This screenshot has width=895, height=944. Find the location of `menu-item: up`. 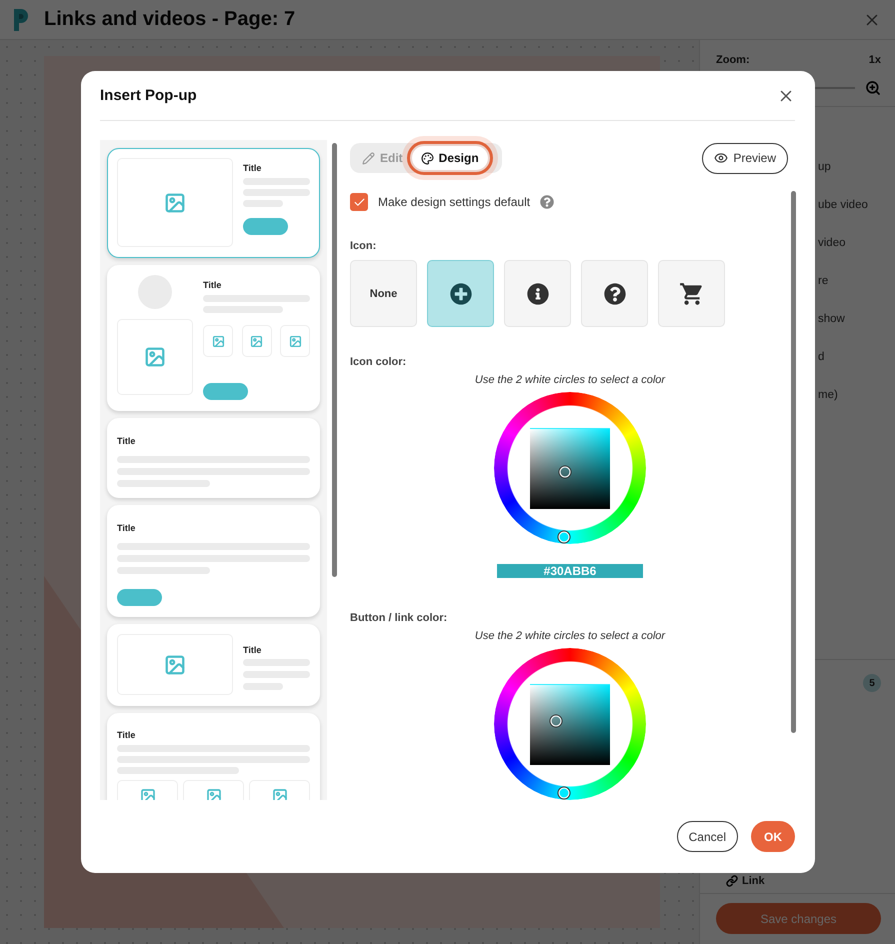

menu-item: up is located at coordinates (856, 167).